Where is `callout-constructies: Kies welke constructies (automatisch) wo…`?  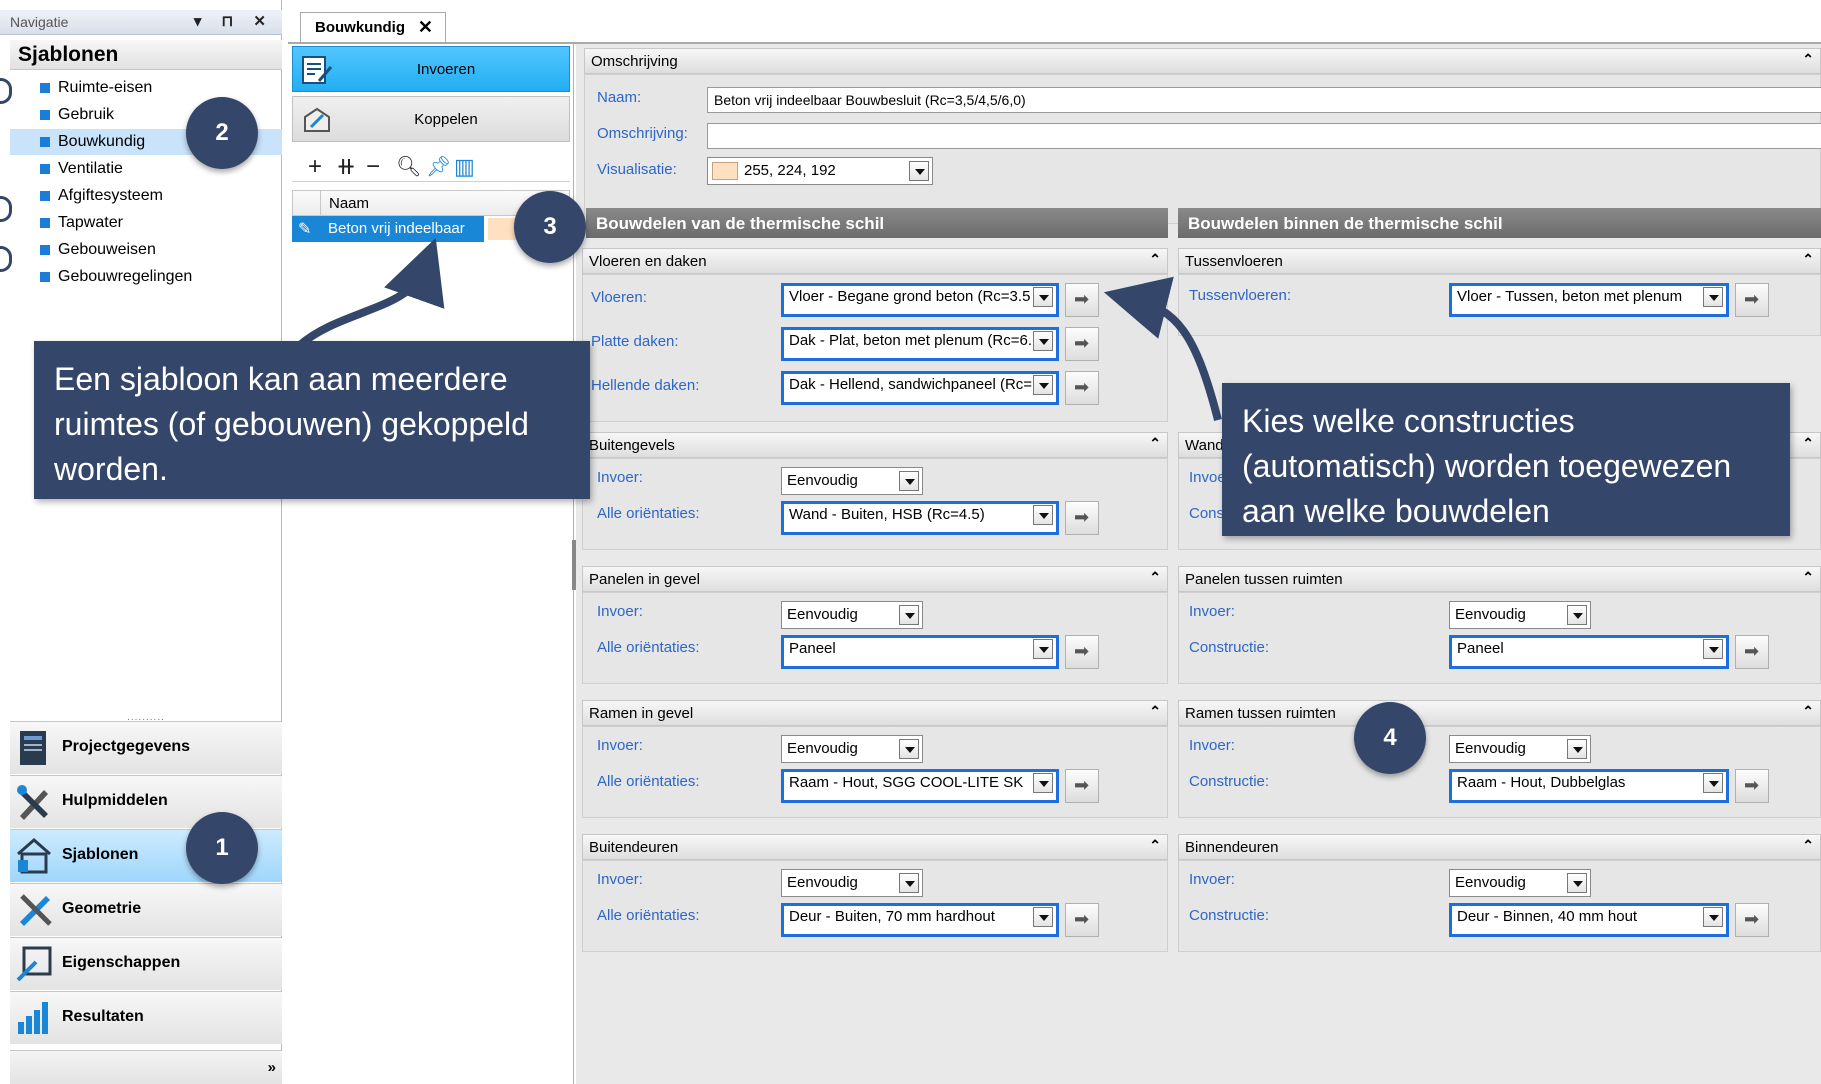
callout-constructies: Kies welke constructies (automatisch) wo… is located at coordinates (1506, 459).